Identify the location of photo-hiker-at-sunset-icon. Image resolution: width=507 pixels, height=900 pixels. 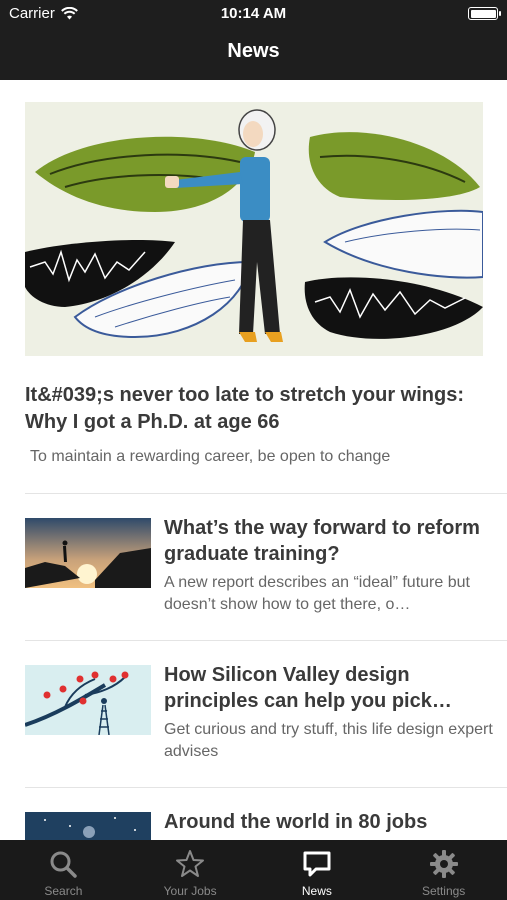
(88, 553).